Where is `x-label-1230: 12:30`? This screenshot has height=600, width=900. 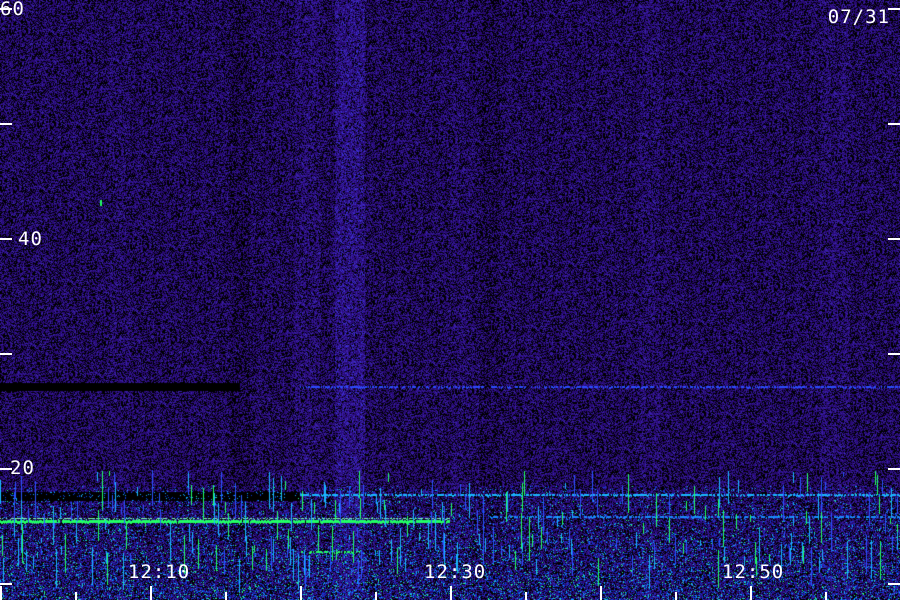 x-label-1230: 12:30 is located at coordinates (455, 572).